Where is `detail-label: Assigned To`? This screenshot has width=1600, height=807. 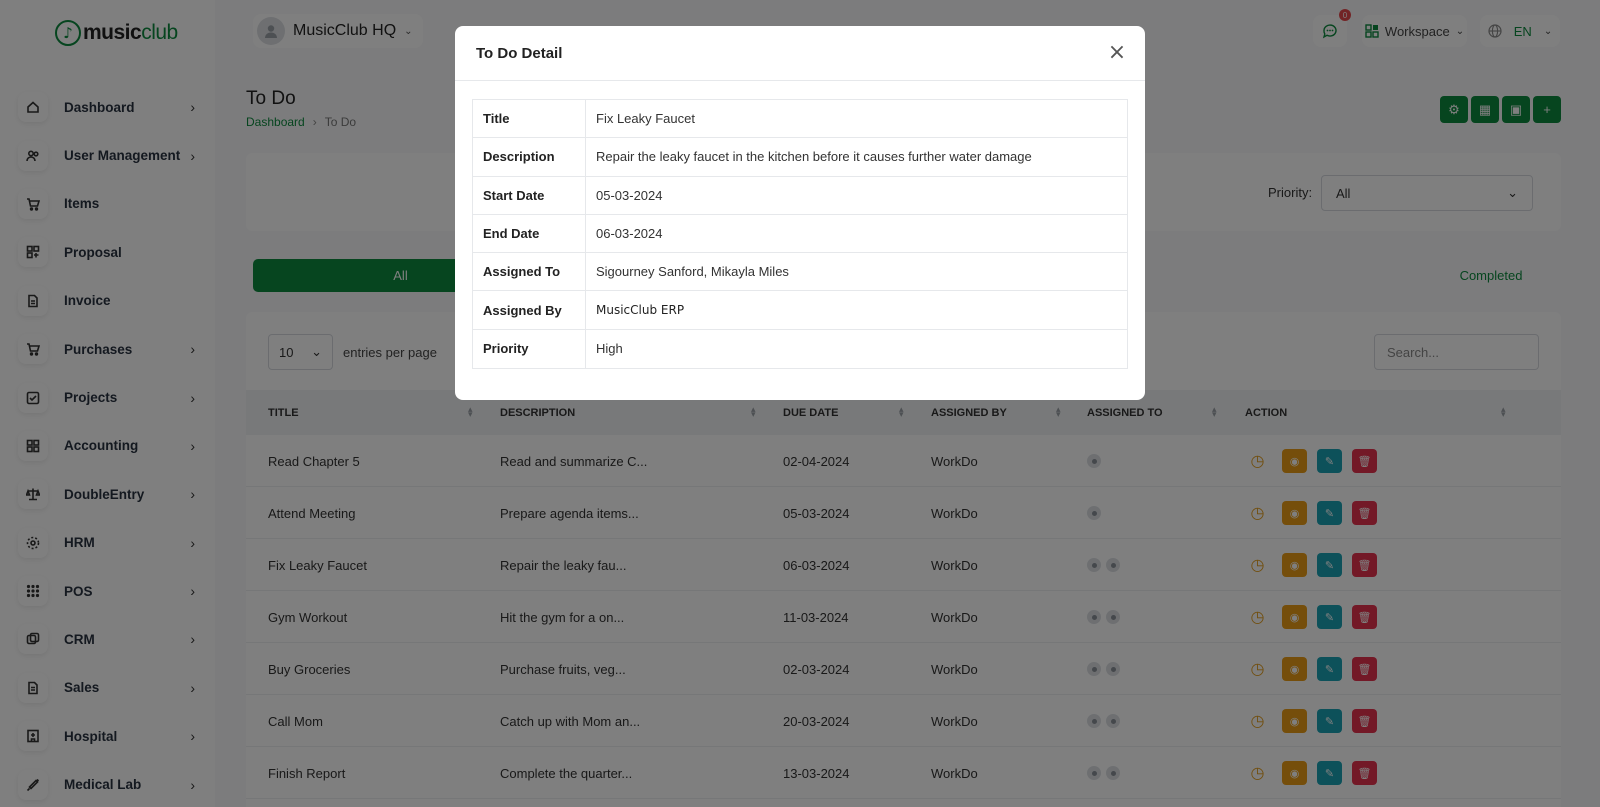
detail-label: Assigned To is located at coordinates (529, 272).